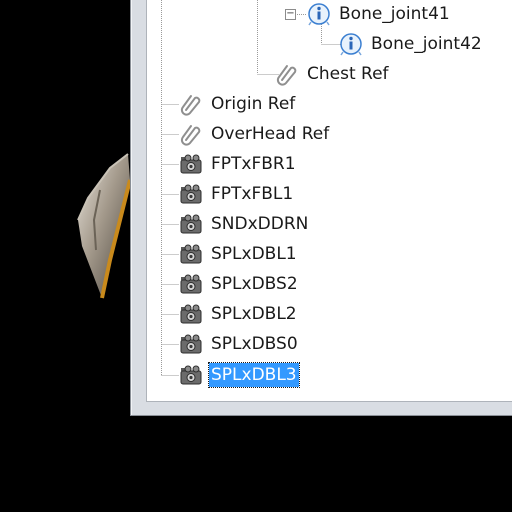 The image size is (512, 512). I want to click on tree-node-origin-ref: Origin Ref, so click(238, 104).